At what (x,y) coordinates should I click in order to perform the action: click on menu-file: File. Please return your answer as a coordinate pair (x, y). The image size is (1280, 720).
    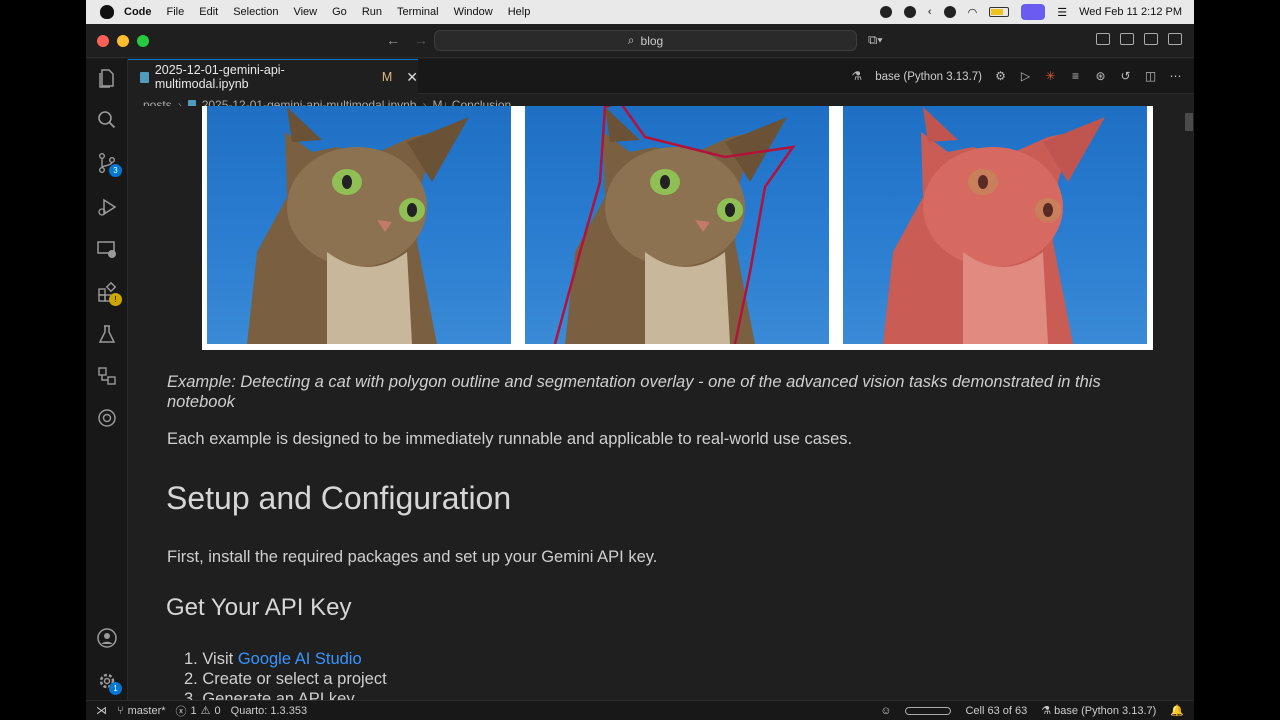
    Looking at the image, I should click on (176, 12).